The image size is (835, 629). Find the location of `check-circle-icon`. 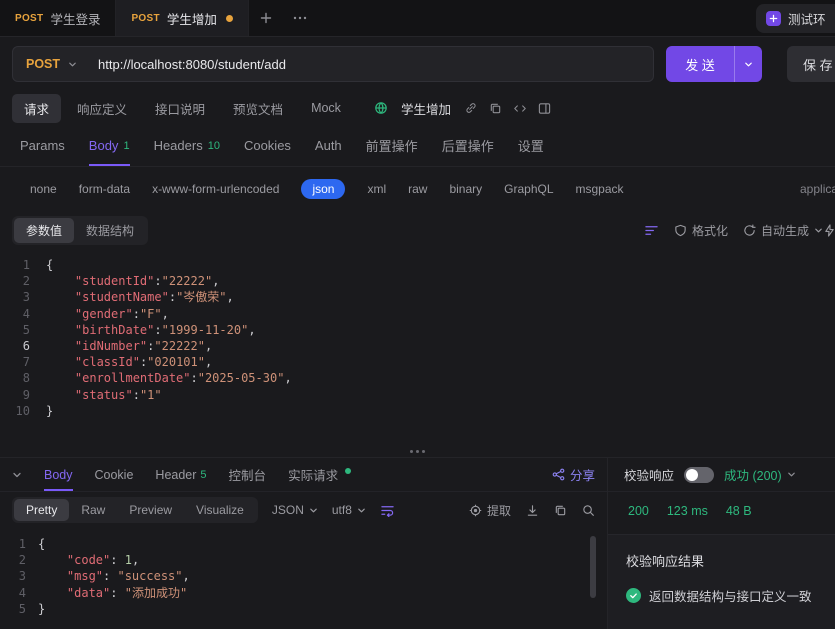

check-circle-icon is located at coordinates (633, 595).